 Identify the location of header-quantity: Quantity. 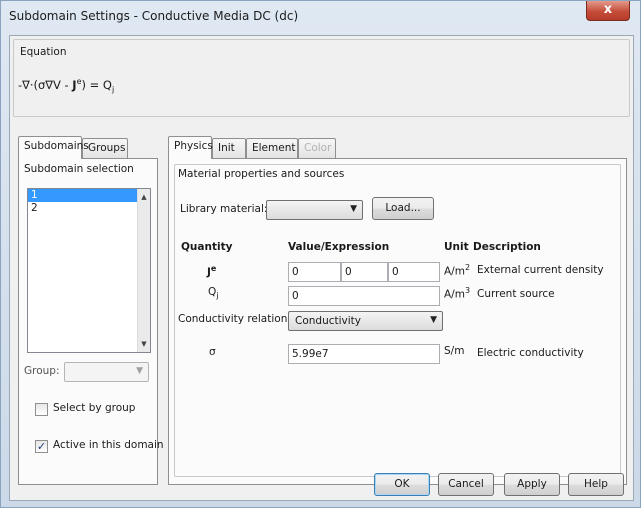
(207, 247).